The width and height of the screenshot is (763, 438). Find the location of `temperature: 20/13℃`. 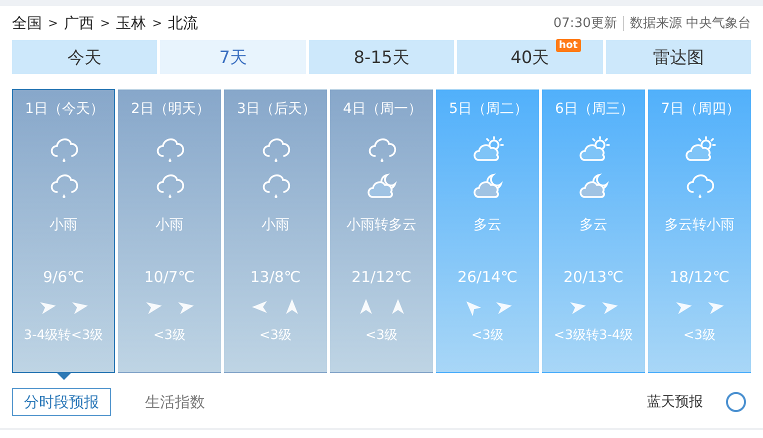

temperature: 20/13℃ is located at coordinates (593, 277).